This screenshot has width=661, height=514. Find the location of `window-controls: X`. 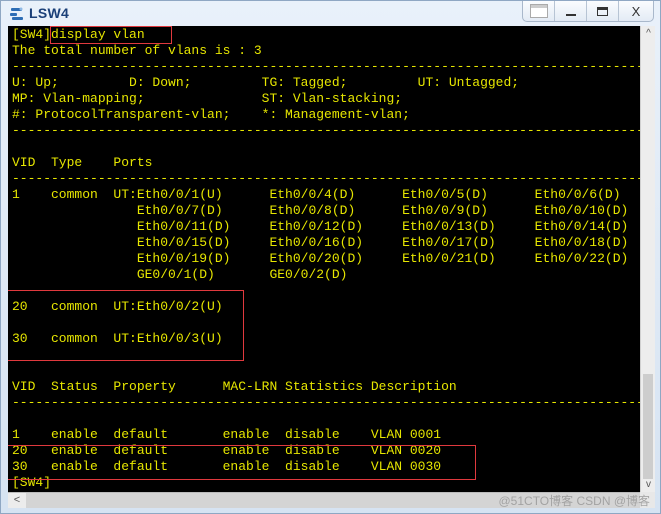

window-controls: X is located at coordinates (588, 11).